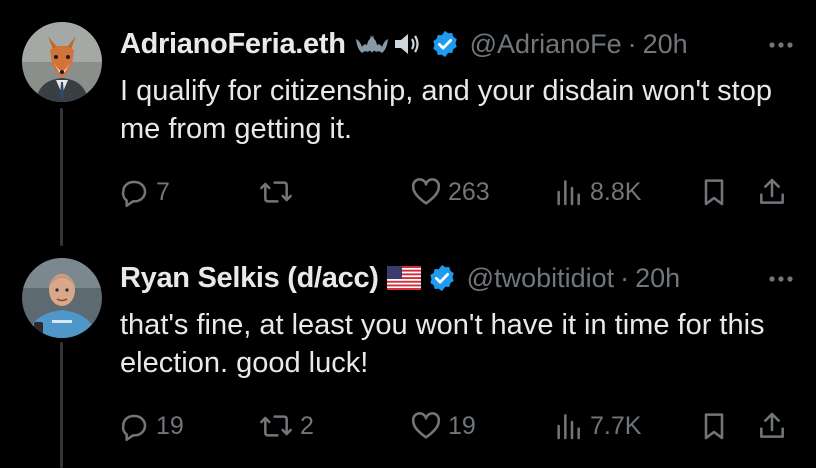  Describe the element at coordinates (372, 44) in the screenshot. I see `bat-icon` at that location.